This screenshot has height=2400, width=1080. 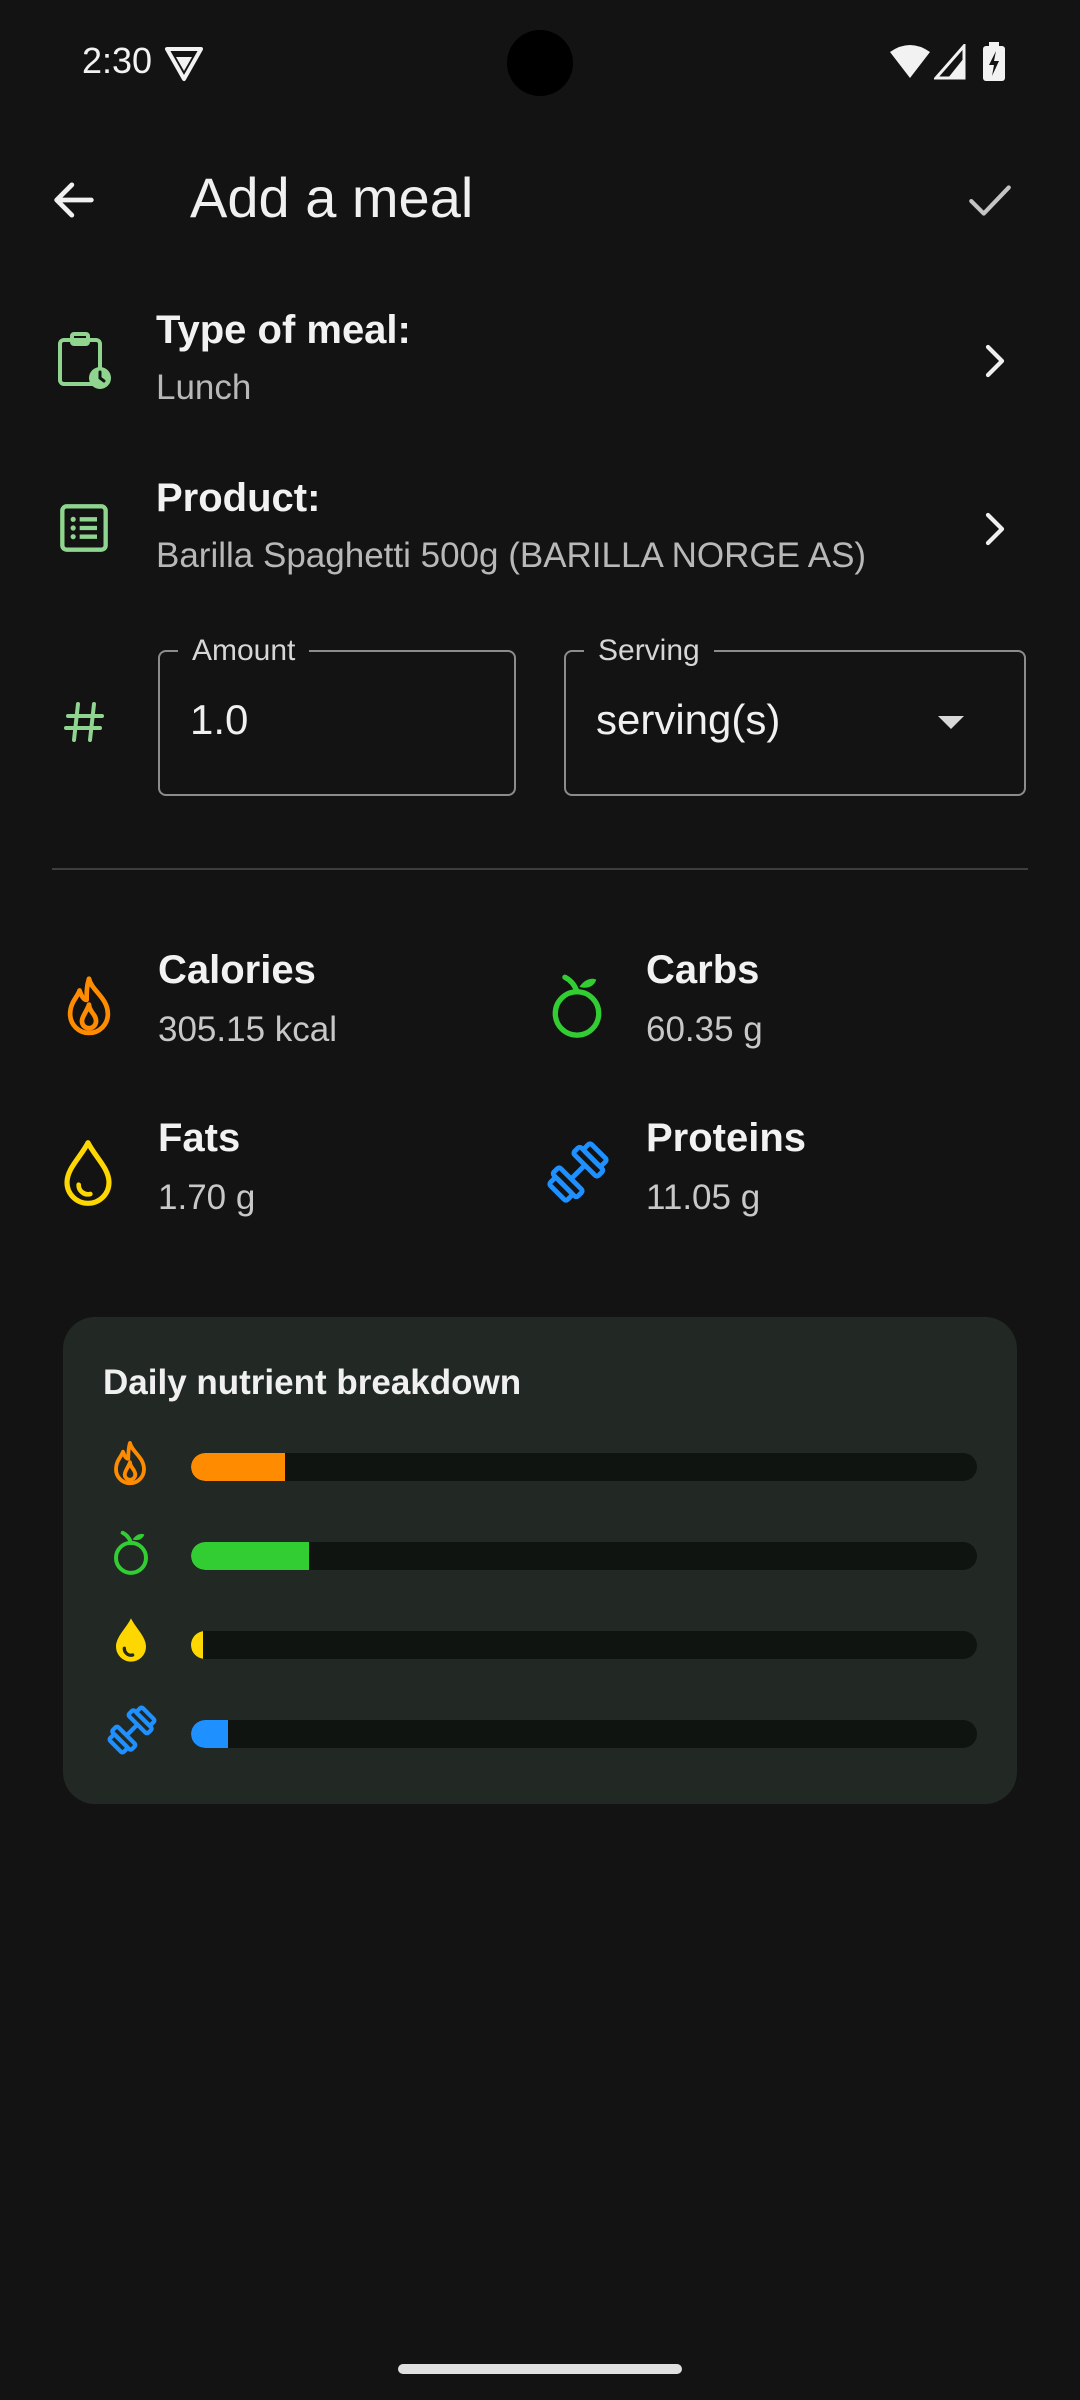 I want to click on list-icon, so click(x=84, y=528).